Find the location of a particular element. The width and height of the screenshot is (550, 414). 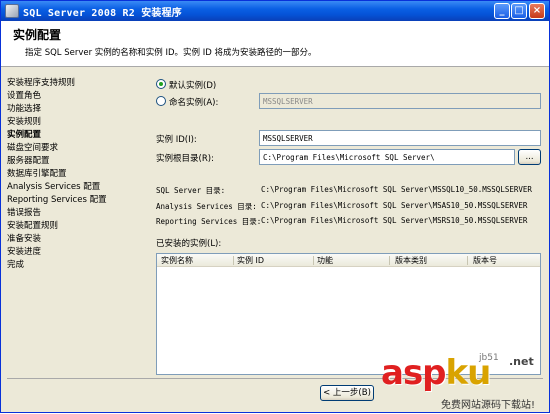

installed-instances-label: 已安装的实例(L): is located at coordinates (189, 244).